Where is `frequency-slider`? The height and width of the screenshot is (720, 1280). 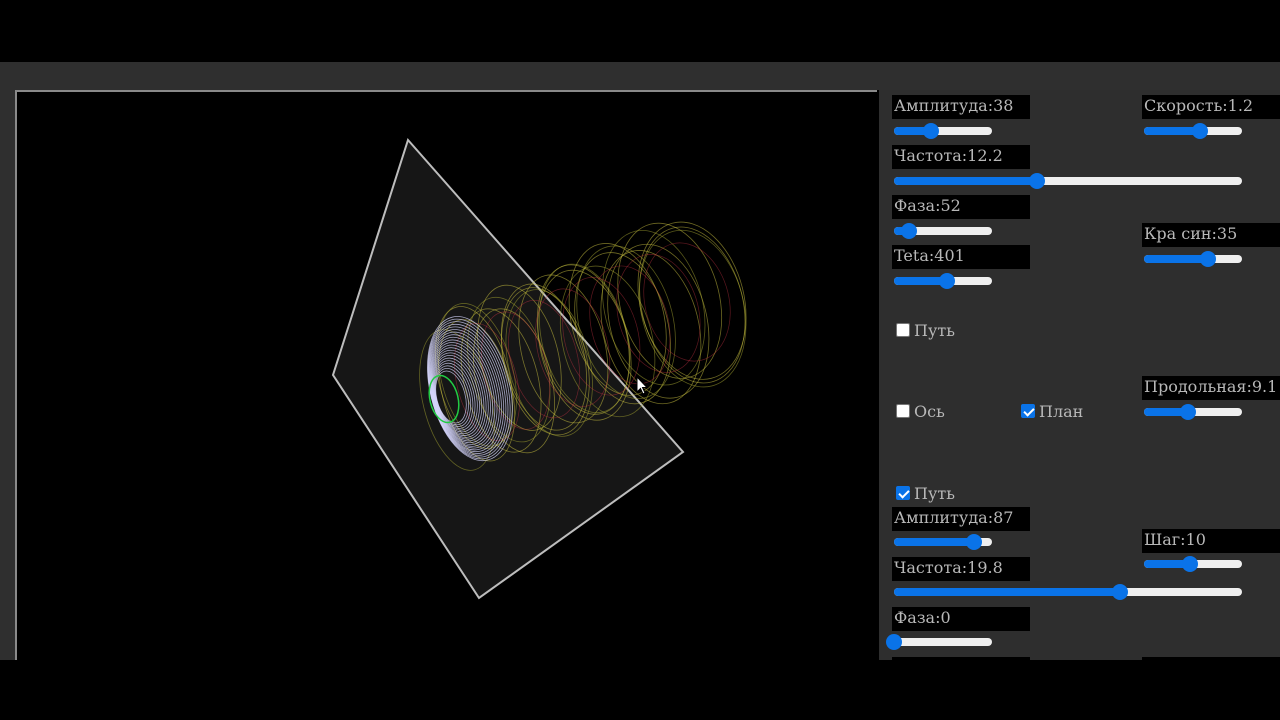 frequency-slider is located at coordinates (1068, 180).